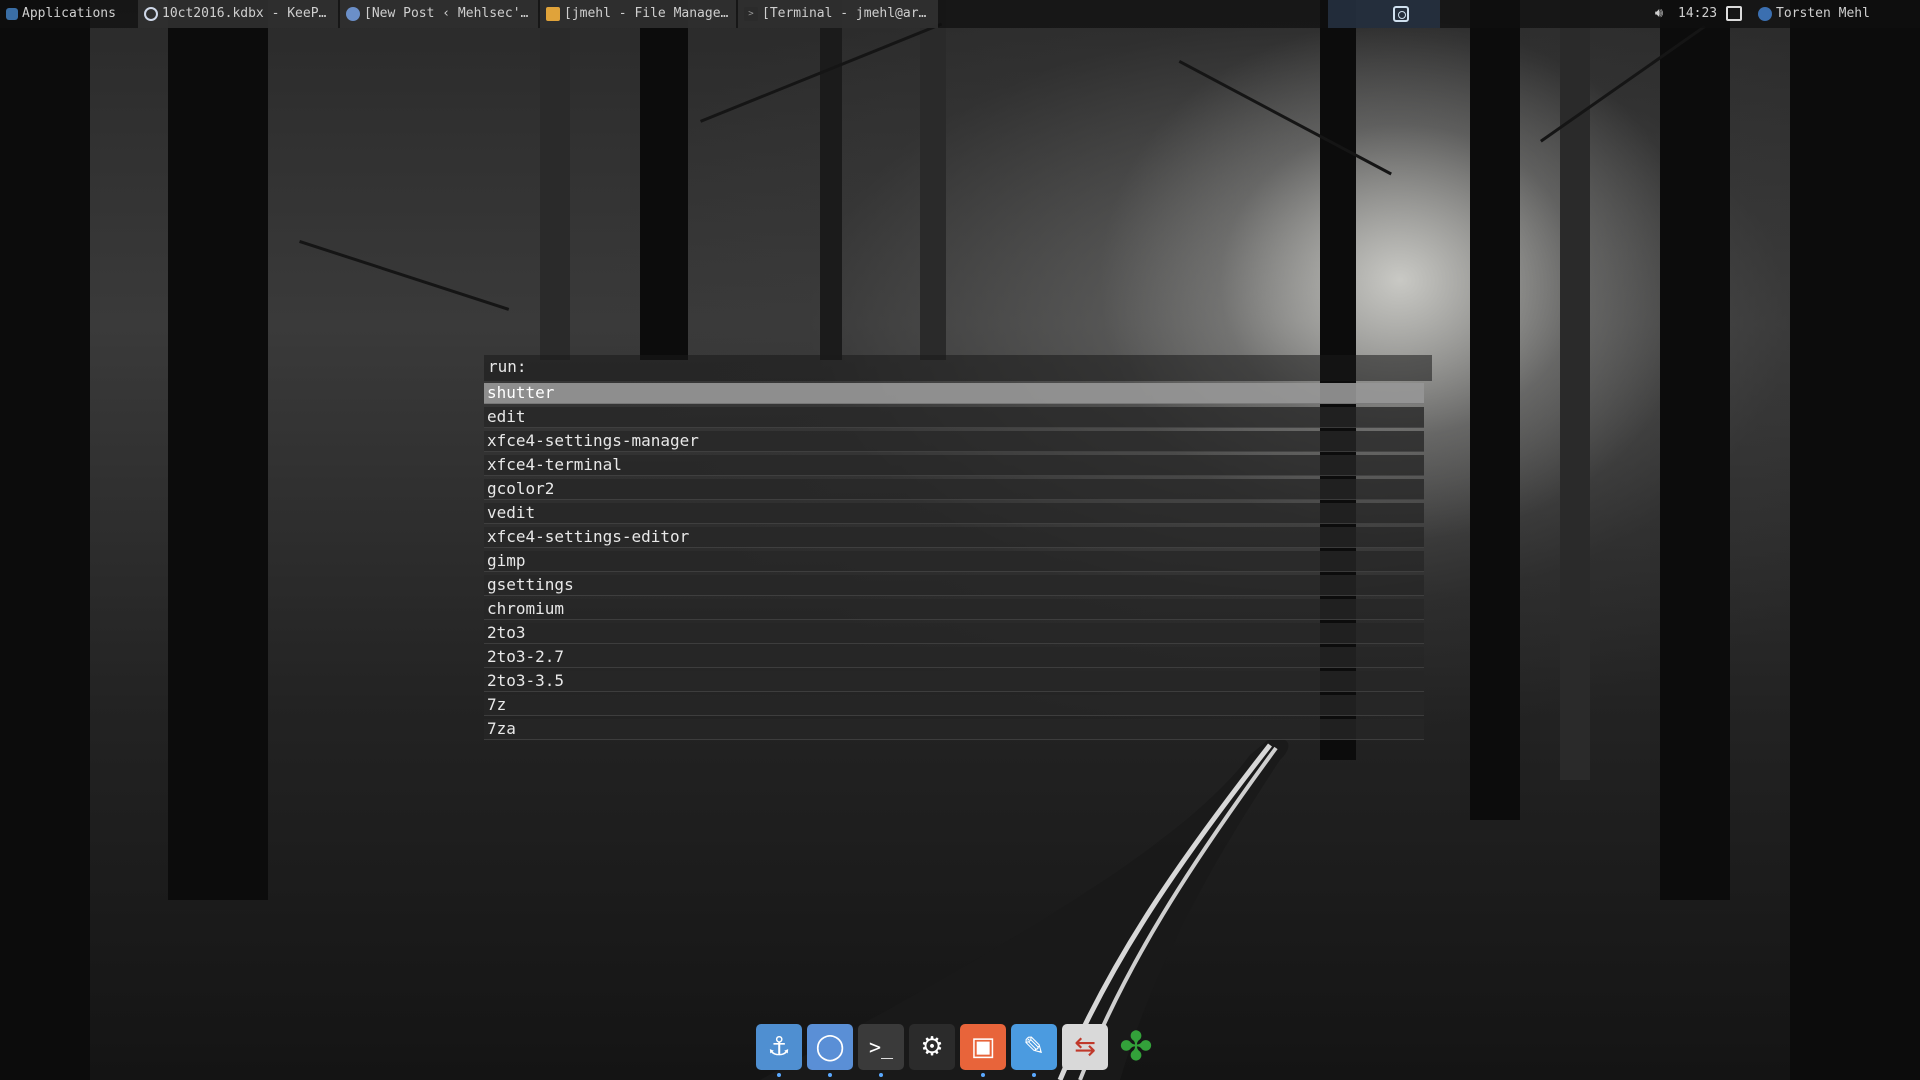 The image size is (1920, 1080). I want to click on user-avatar-icon, so click(1765, 13).